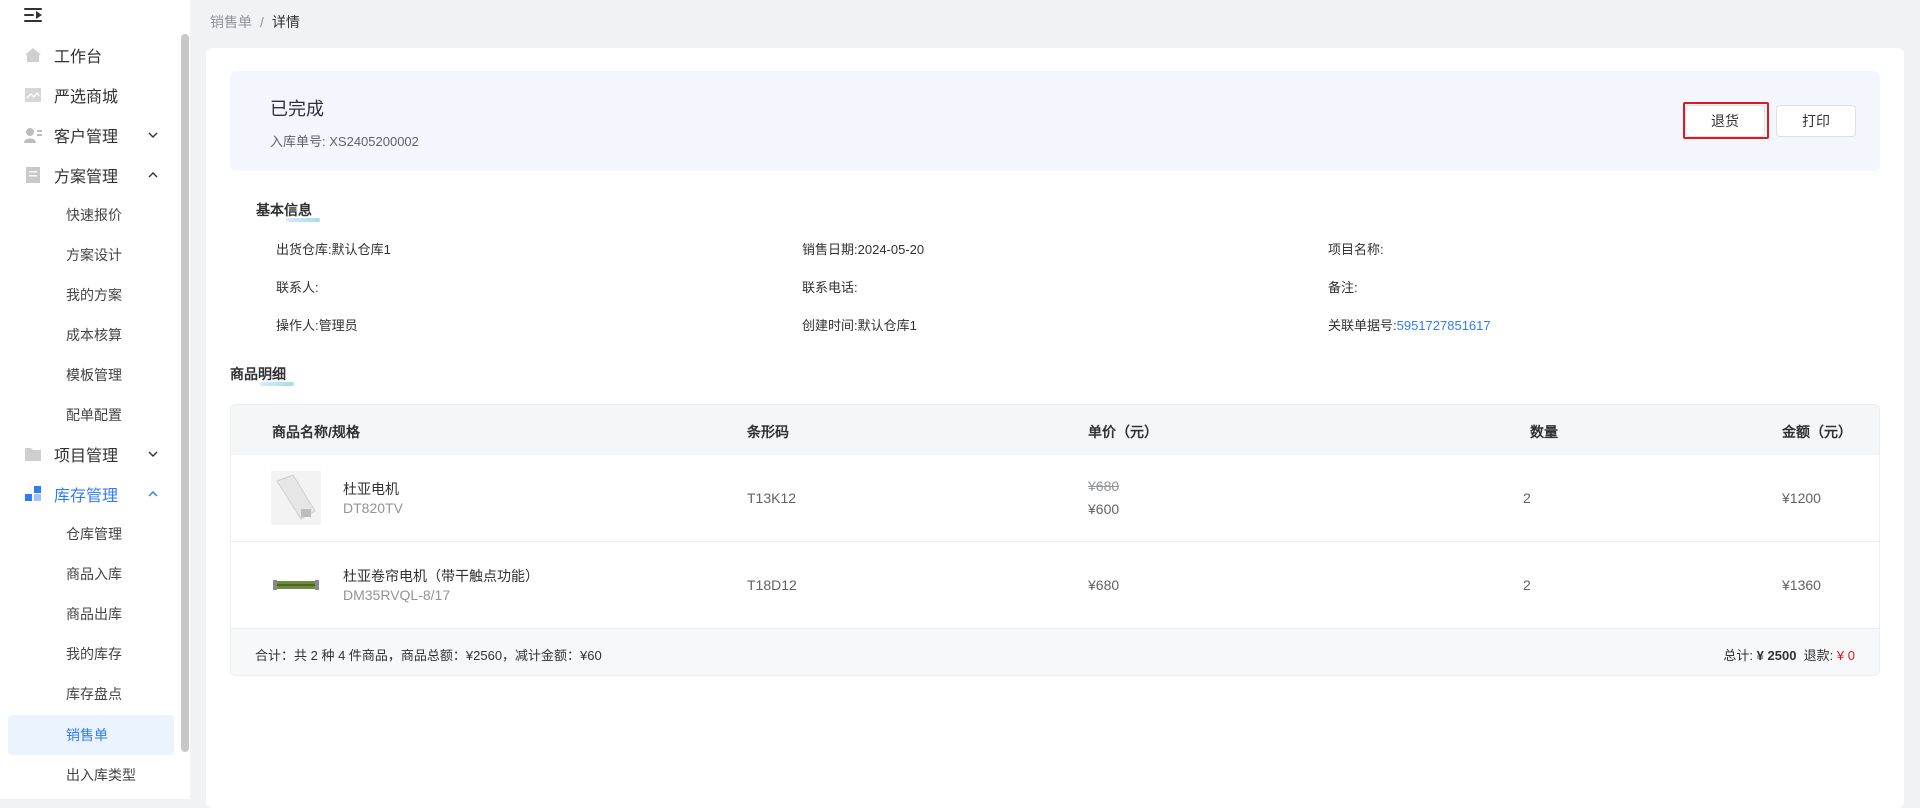 This screenshot has height=808, width=1920. What do you see at coordinates (768, 432) in the screenshot?
I see `col-barcode: 条形码` at bounding box center [768, 432].